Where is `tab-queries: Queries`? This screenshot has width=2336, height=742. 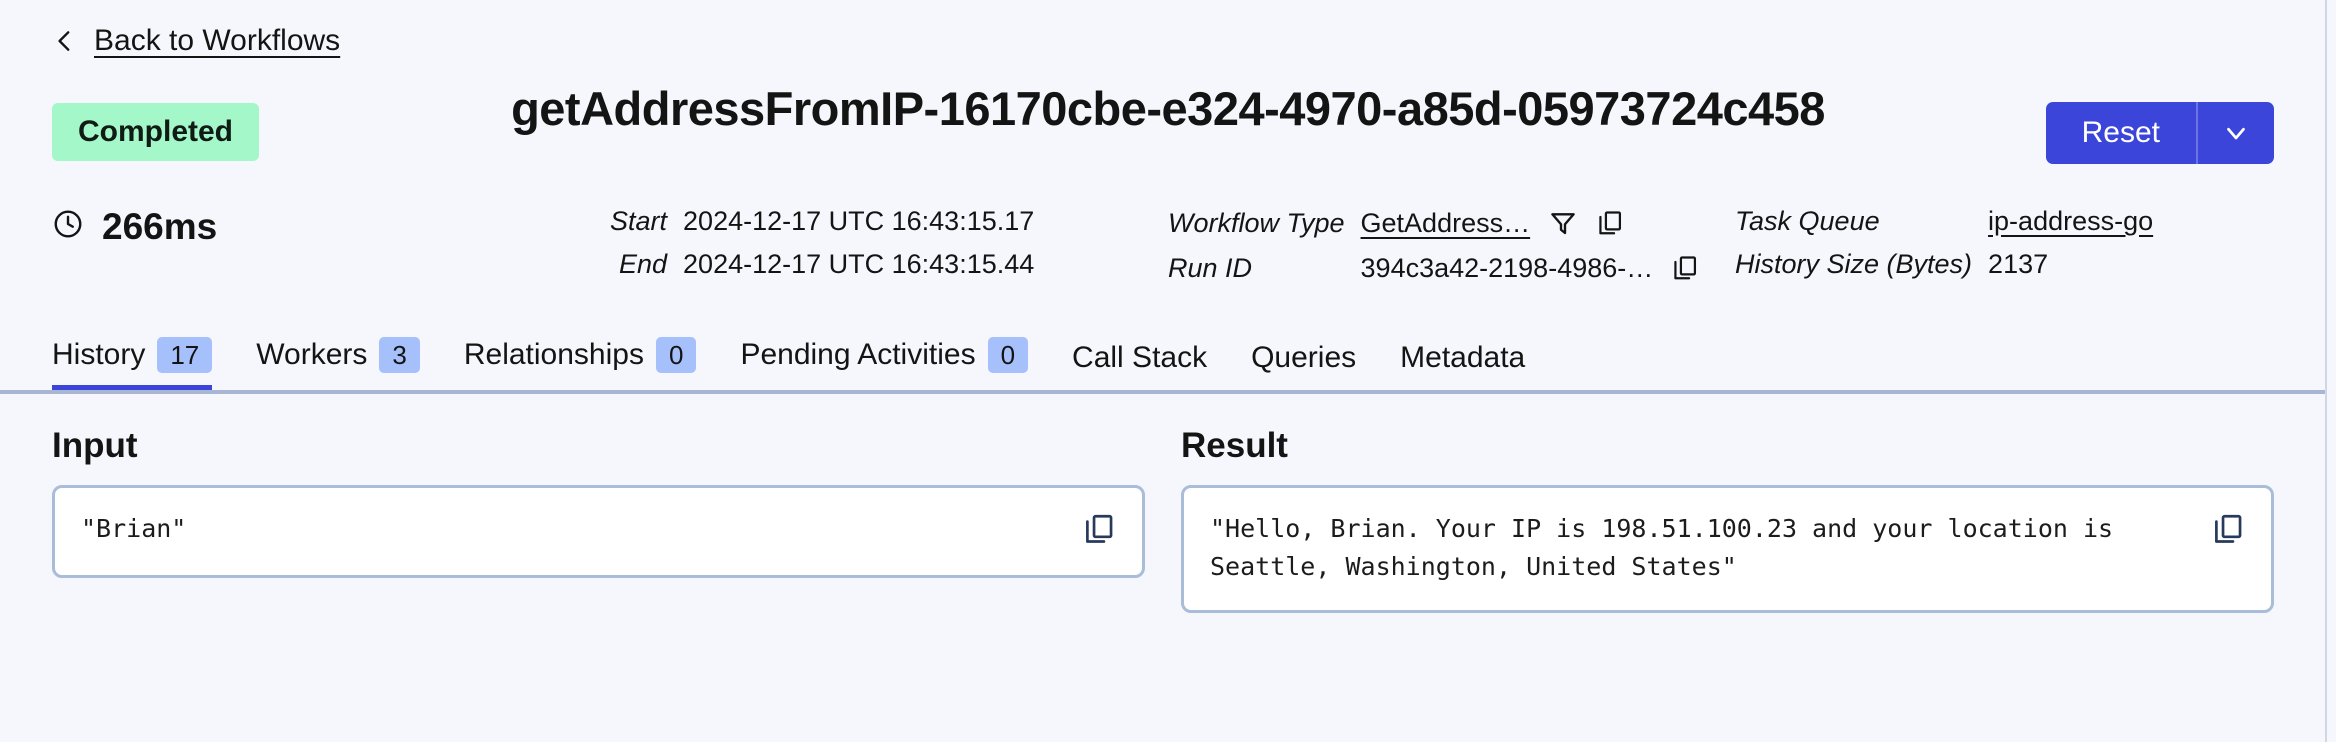
tab-queries: Queries is located at coordinates (1303, 366).